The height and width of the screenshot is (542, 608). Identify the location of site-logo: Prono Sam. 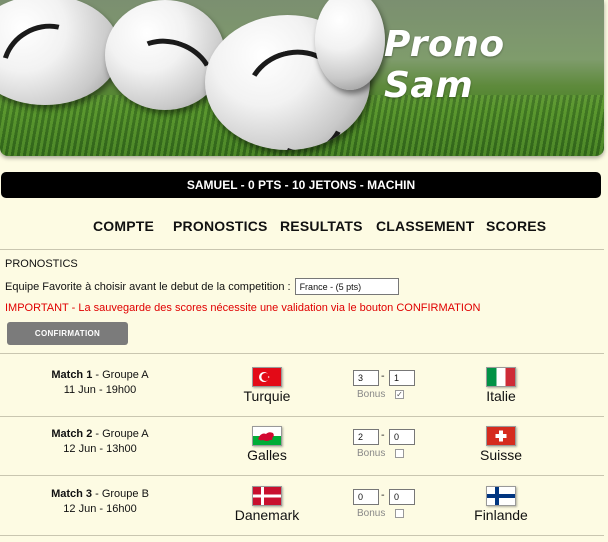
(444, 65).